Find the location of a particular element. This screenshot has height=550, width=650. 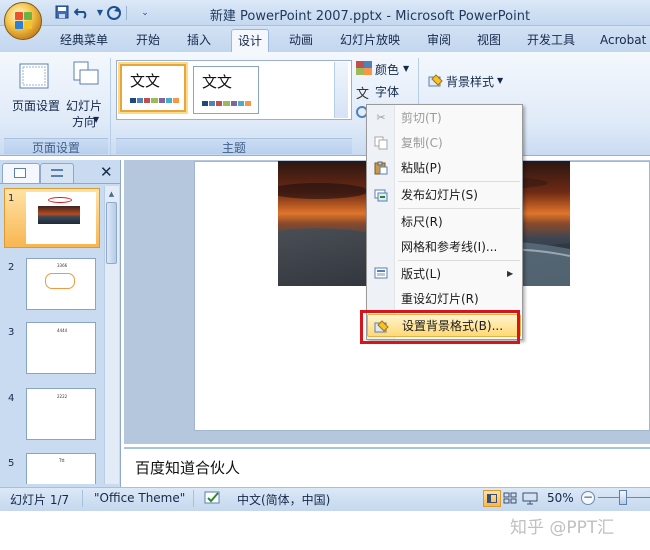

theme-office: 文文 is located at coordinates (153, 88).